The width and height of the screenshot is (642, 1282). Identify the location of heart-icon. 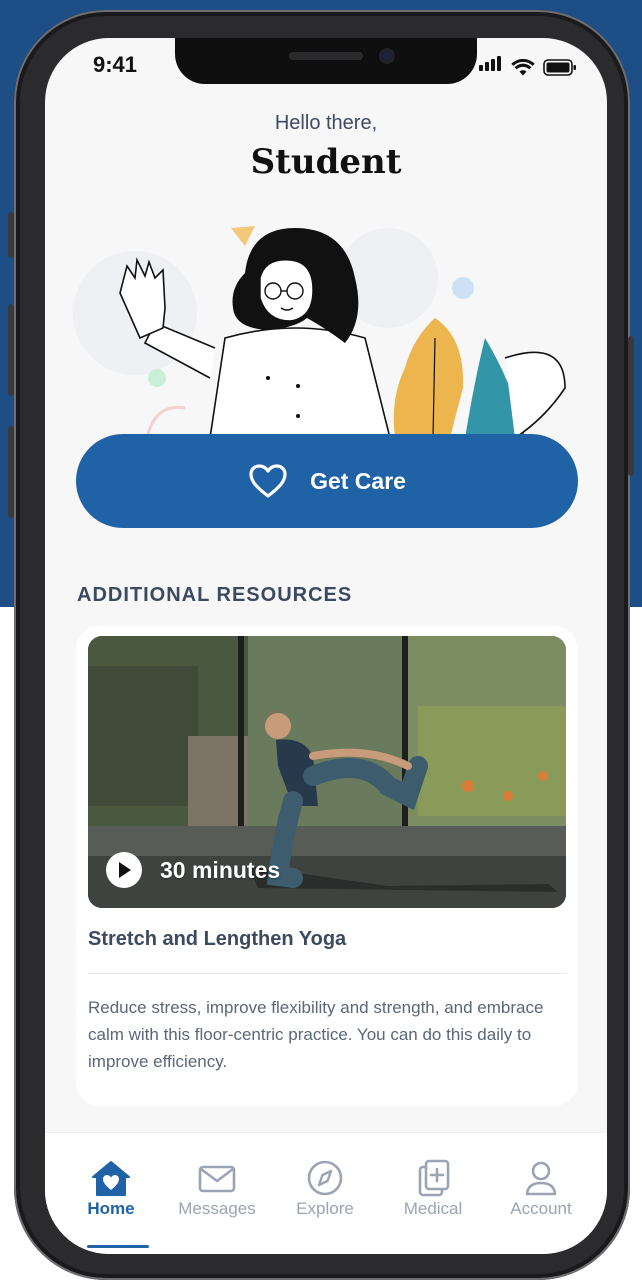
(268, 481).